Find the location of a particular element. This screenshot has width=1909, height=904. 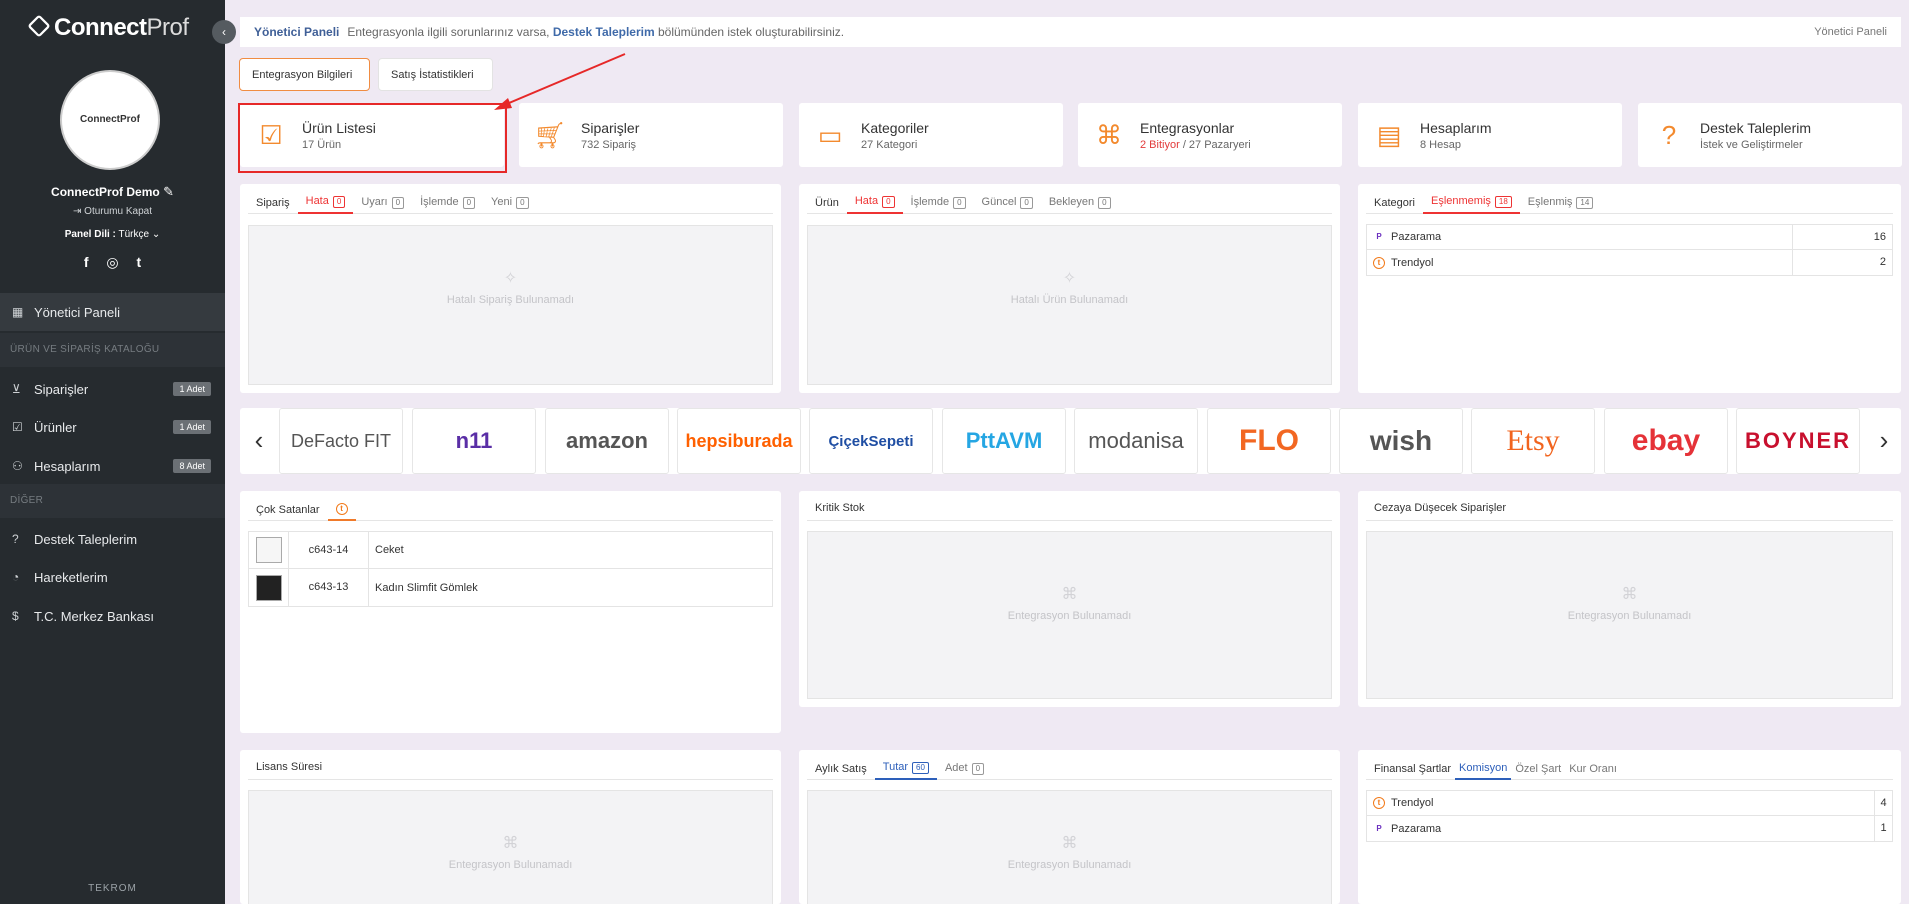

finance-table: t Trendyol 4 P Pazarama 1 is located at coordinates (1629, 816).